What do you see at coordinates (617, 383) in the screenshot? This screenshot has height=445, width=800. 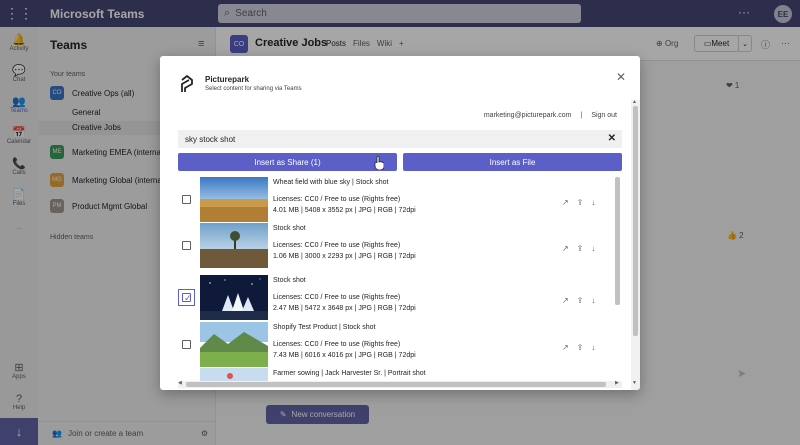 I see `scroll-right-icon: ▶` at bounding box center [617, 383].